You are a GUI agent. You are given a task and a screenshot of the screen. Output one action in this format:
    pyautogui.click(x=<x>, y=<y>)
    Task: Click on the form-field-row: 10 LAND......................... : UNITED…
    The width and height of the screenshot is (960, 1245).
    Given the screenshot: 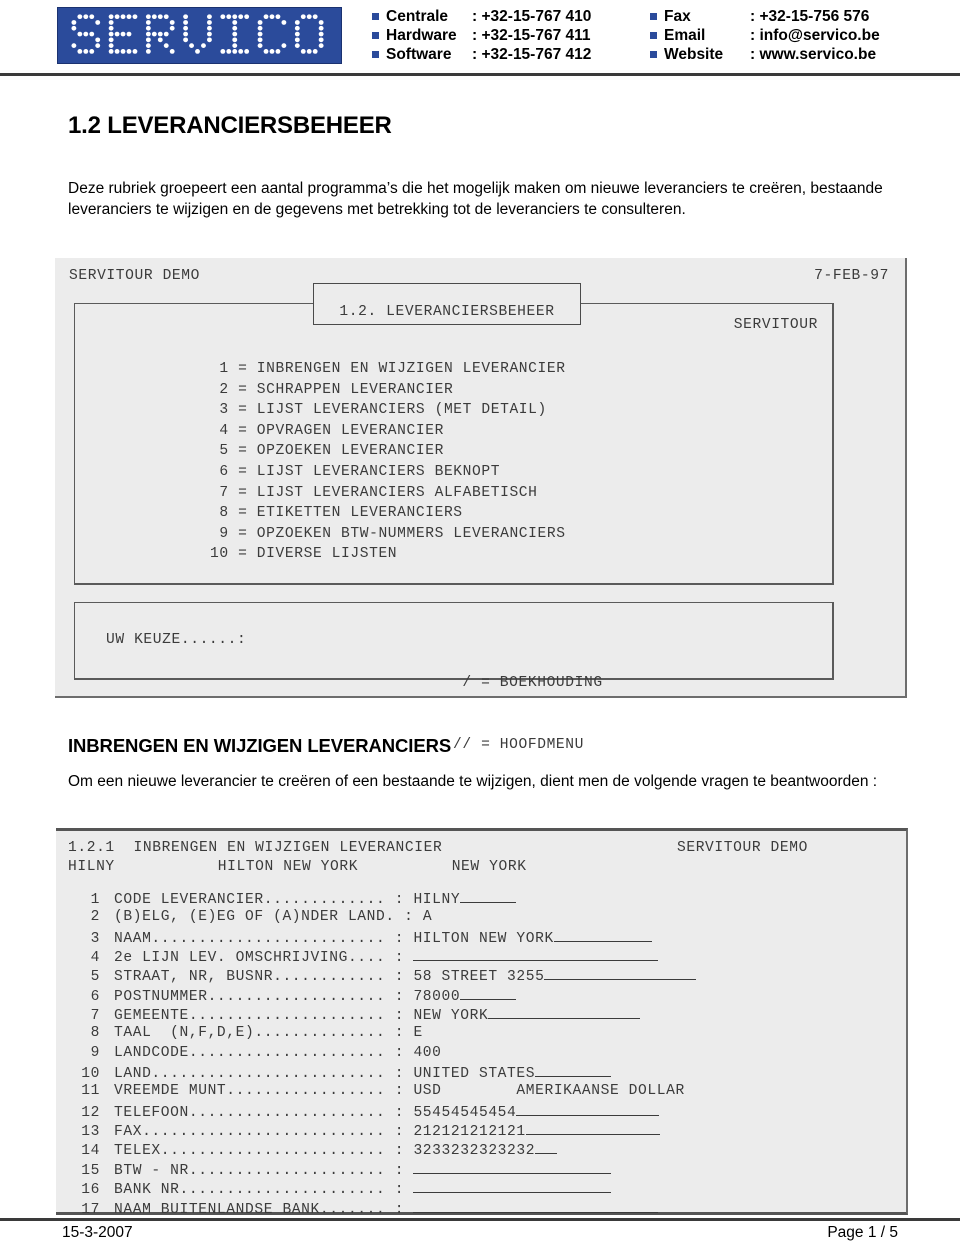 What is the action you would take?
    pyautogui.click(x=483, y=1072)
    